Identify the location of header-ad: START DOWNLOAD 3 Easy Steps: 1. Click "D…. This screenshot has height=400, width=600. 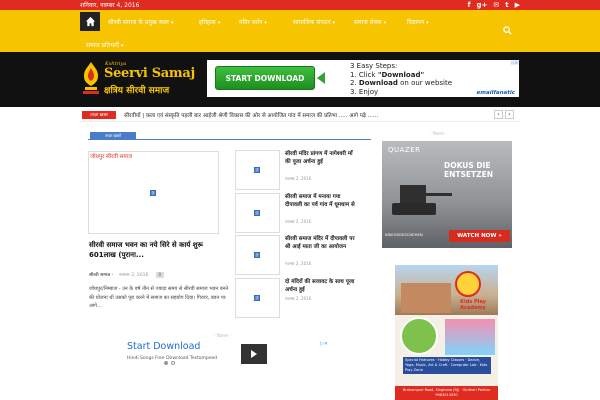
(363, 78).